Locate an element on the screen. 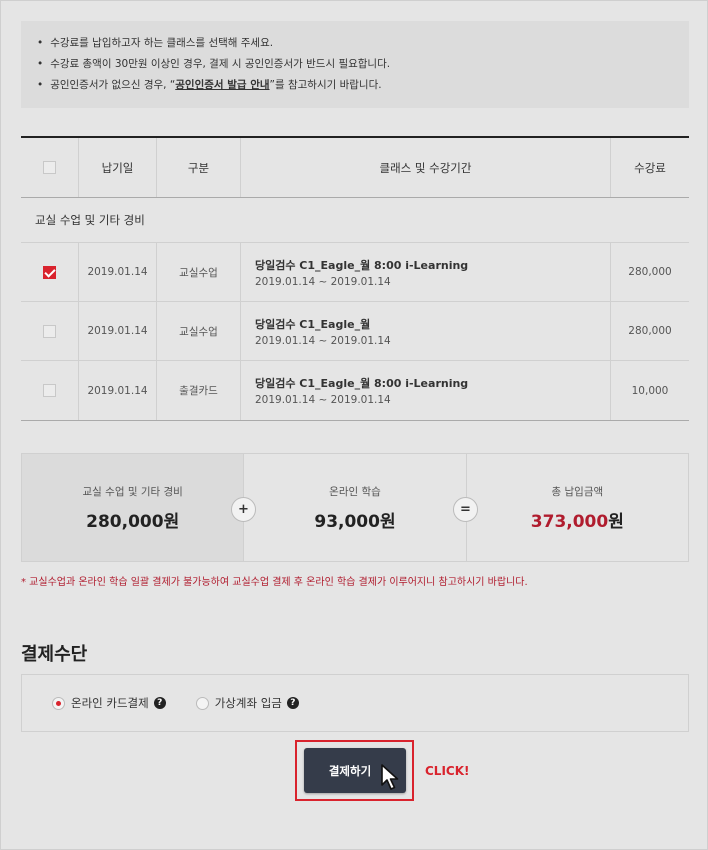 The height and width of the screenshot is (850, 708). select-all-checkbox is located at coordinates (49, 167).